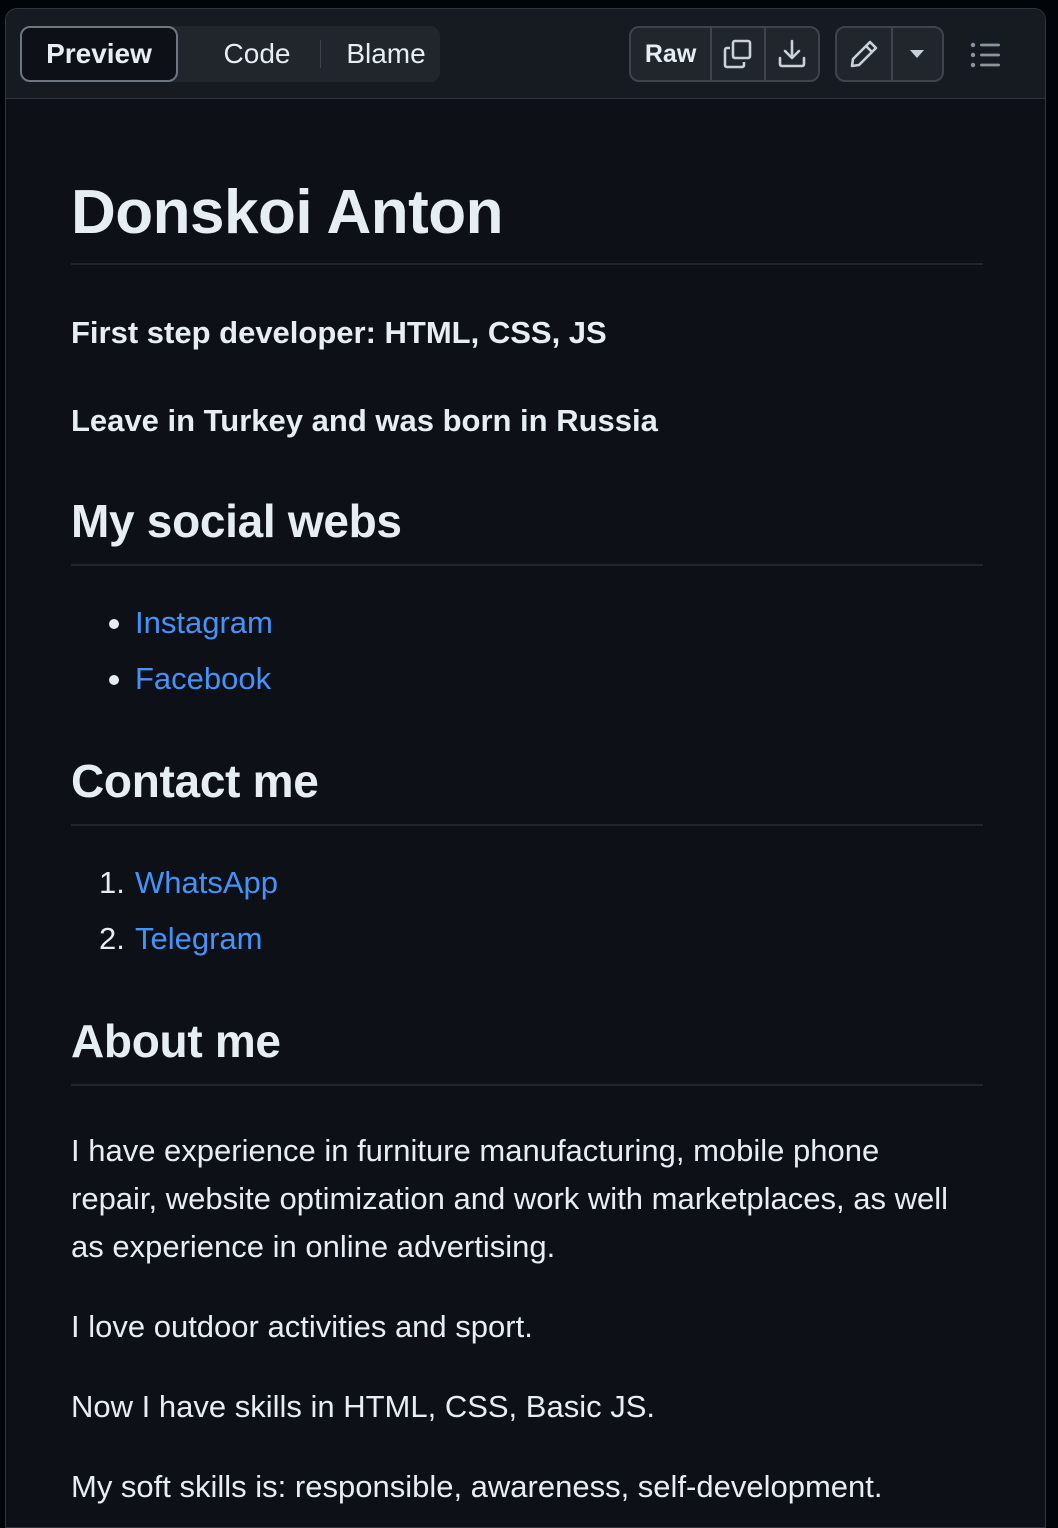 The image size is (1058, 1528). Describe the element at coordinates (364, 420) in the screenshot. I see `intro-line-location: Leave in Turkey and was born in Russia` at that location.